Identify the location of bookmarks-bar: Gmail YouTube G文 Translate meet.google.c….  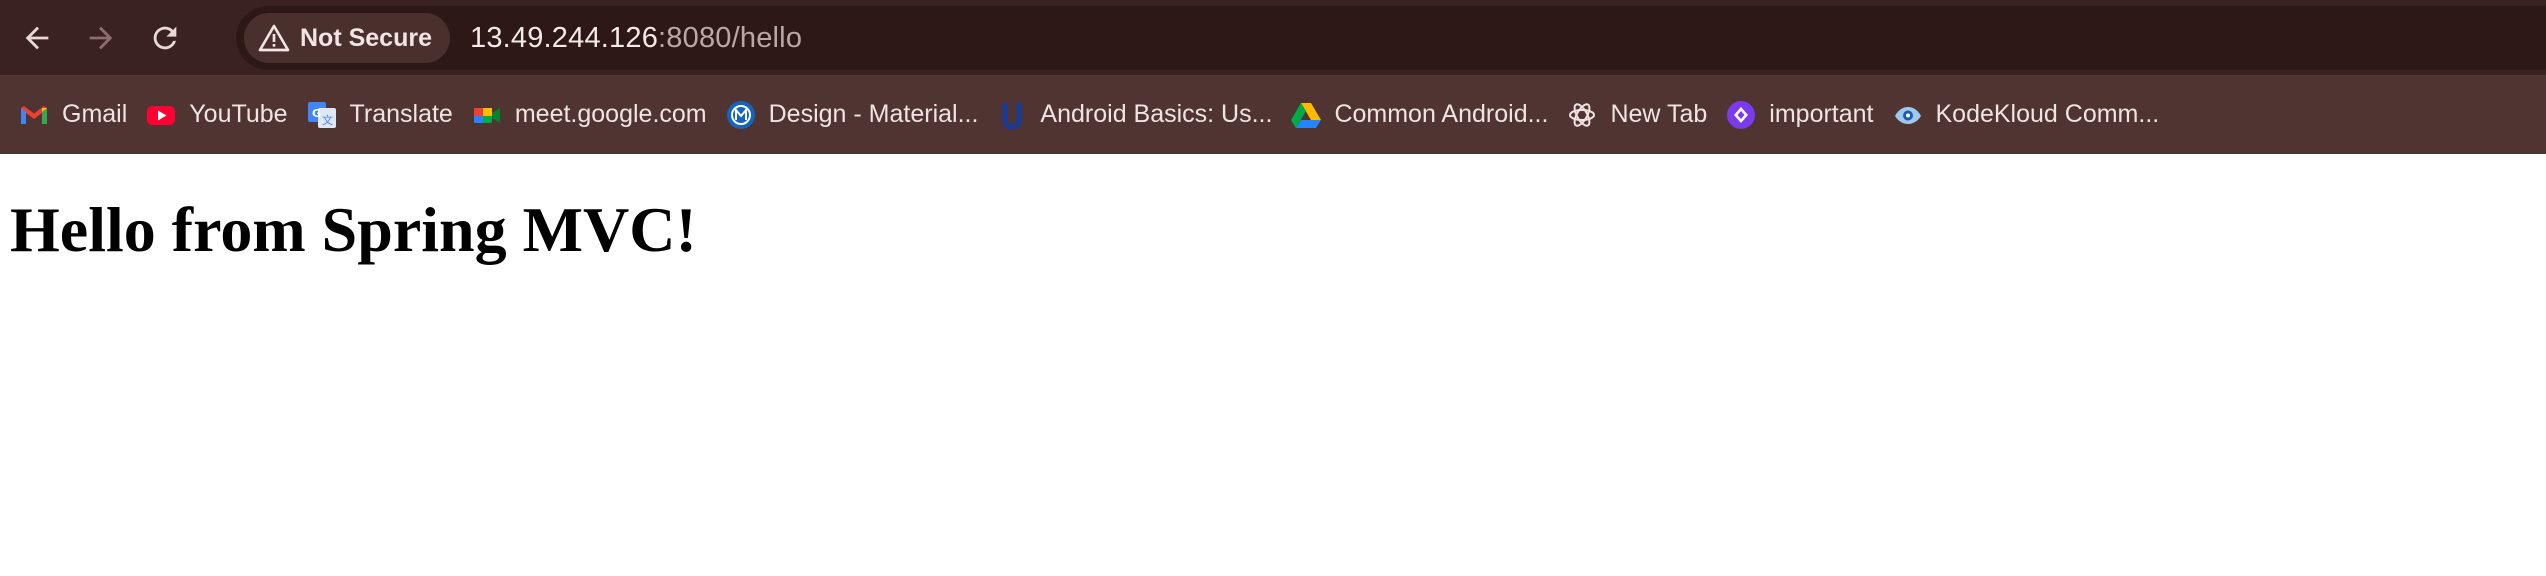
(1273, 114).